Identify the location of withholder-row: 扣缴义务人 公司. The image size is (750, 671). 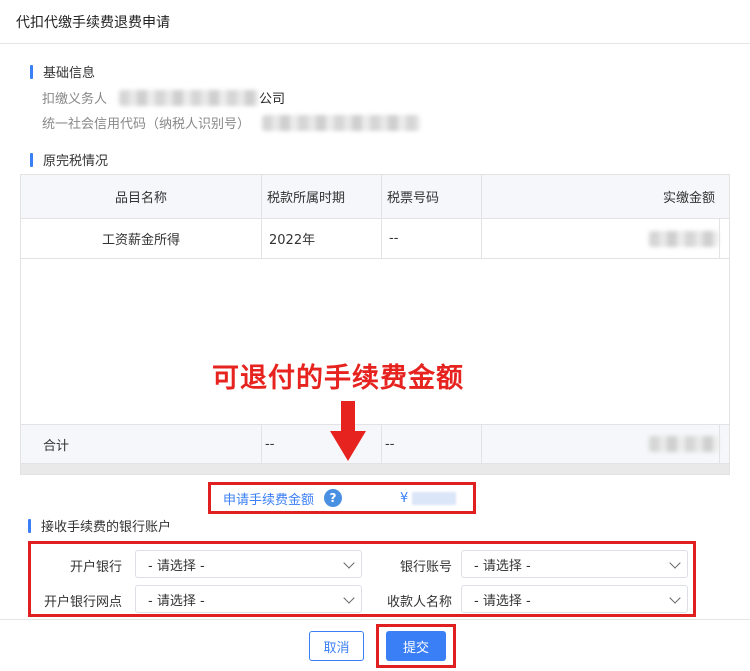
(163, 97).